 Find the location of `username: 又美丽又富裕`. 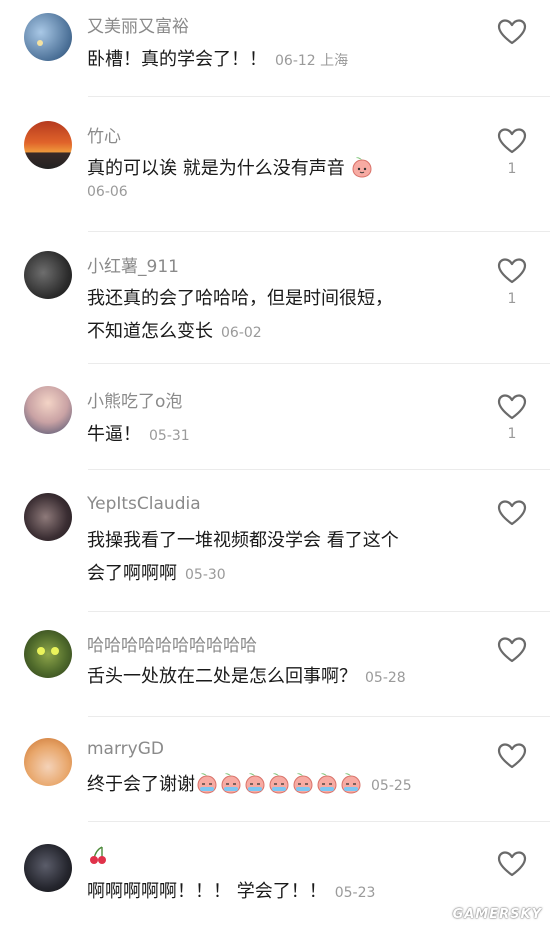

username: 又美丽又富裕 is located at coordinates (138, 24).